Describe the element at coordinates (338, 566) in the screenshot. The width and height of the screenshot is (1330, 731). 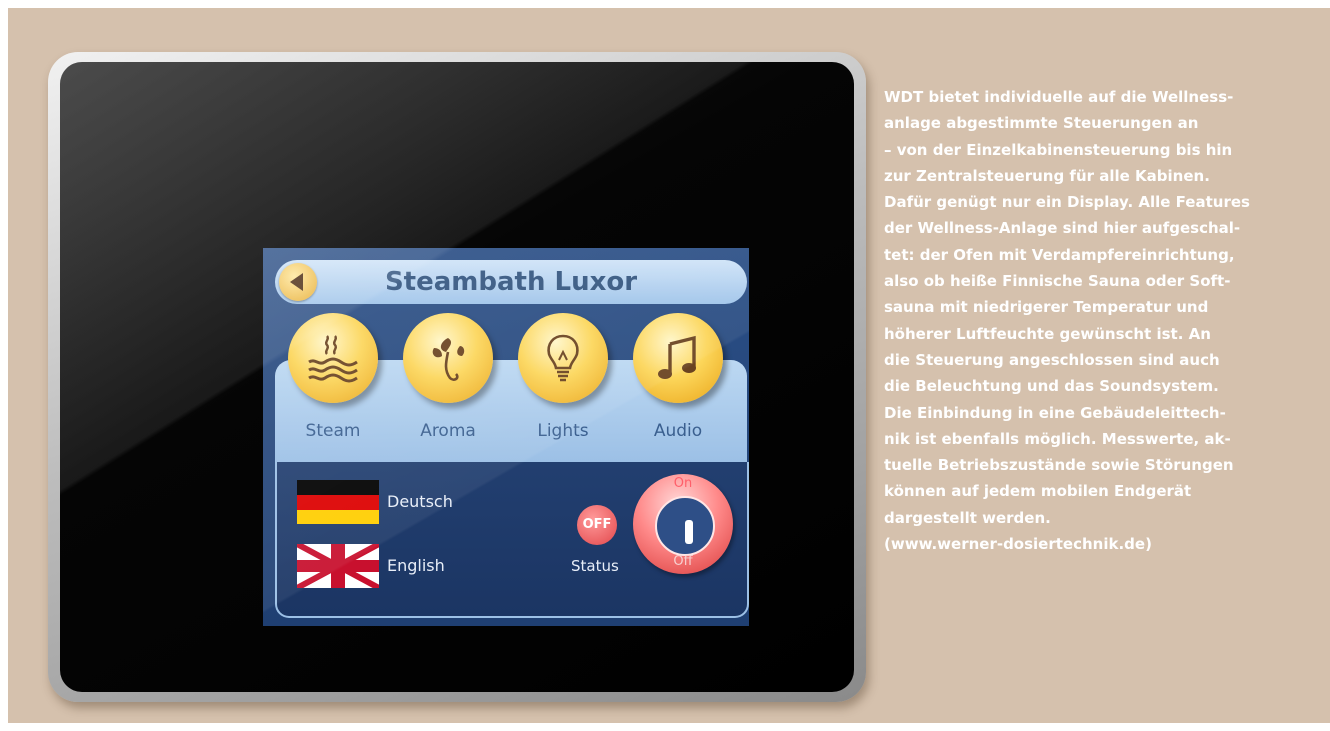
I see `uk-flag-icon` at that location.